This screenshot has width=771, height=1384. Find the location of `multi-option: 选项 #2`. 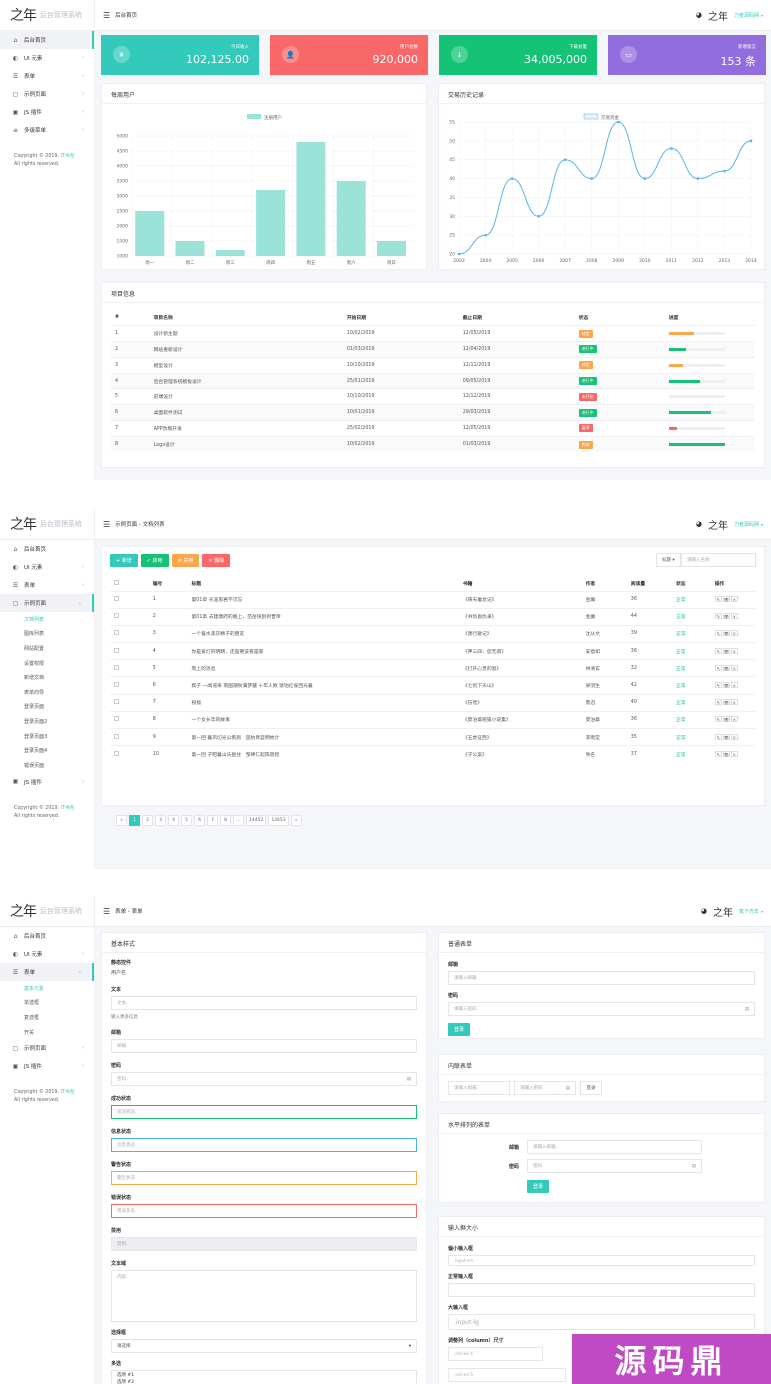

multi-option: 选项 #2 is located at coordinates (264, 1382).